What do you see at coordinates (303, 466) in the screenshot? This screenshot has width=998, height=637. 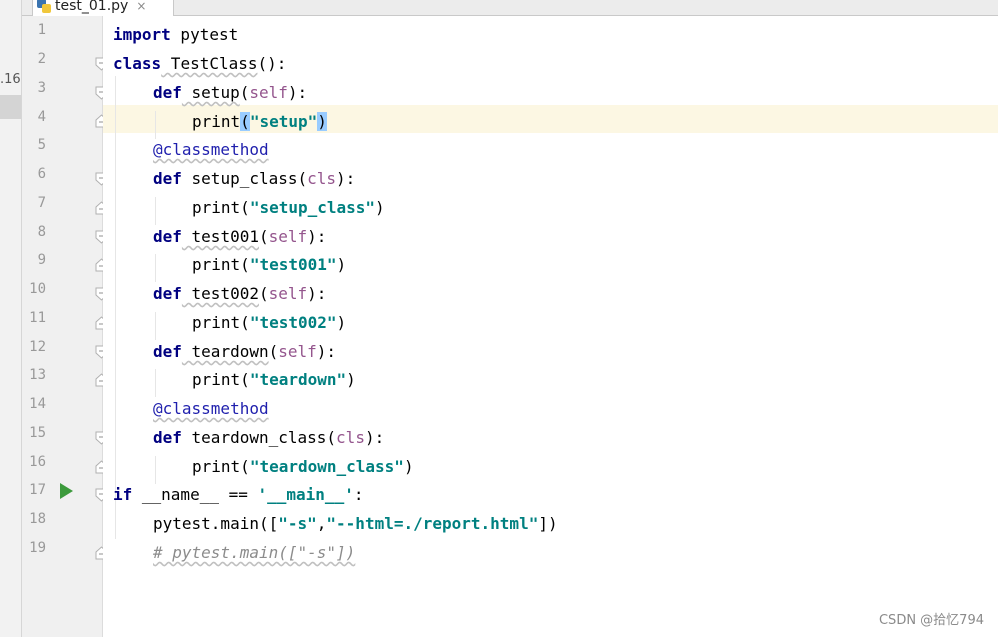 I see `code-line-16: print("teardown_class")` at bounding box center [303, 466].